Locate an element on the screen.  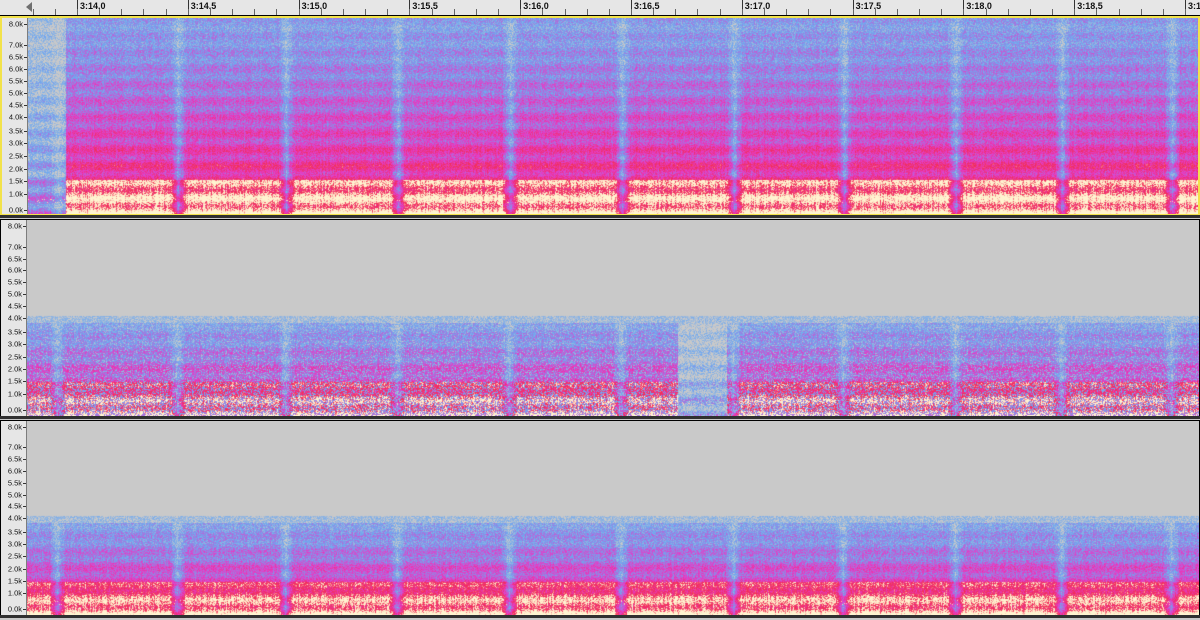
ruler-time-label: 3:16.5 is located at coordinates (647, 6).